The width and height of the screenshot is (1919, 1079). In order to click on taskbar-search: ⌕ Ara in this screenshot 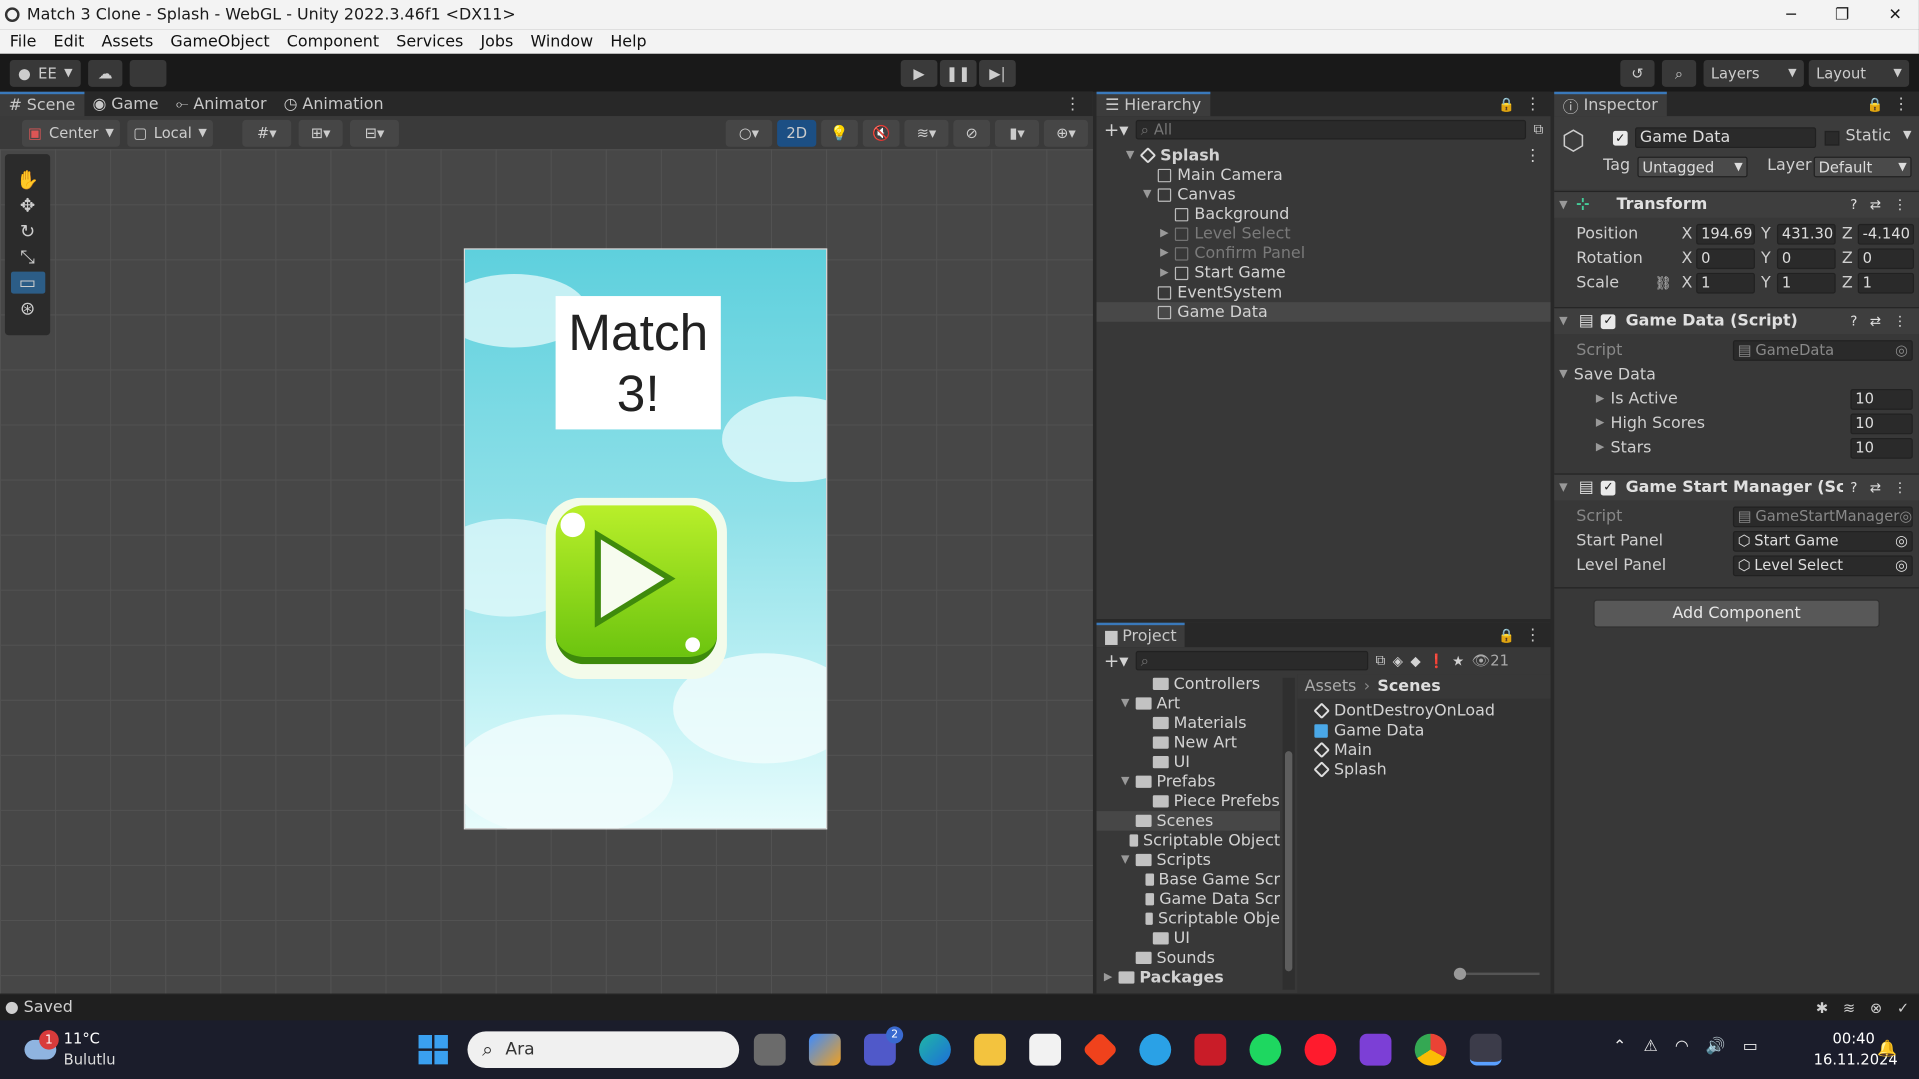, I will do `click(603, 1050)`.